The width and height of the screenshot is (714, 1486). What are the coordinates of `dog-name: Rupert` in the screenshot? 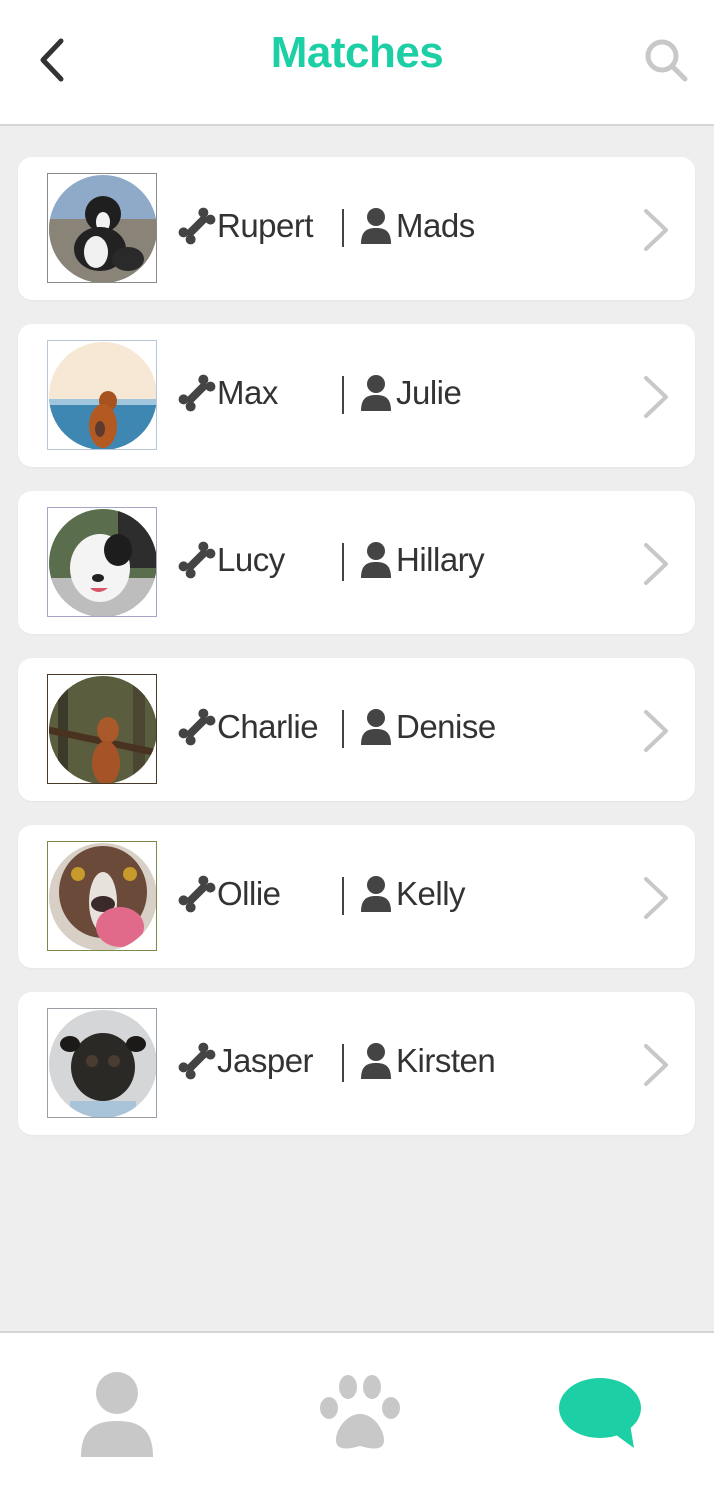 It's located at (265, 225).